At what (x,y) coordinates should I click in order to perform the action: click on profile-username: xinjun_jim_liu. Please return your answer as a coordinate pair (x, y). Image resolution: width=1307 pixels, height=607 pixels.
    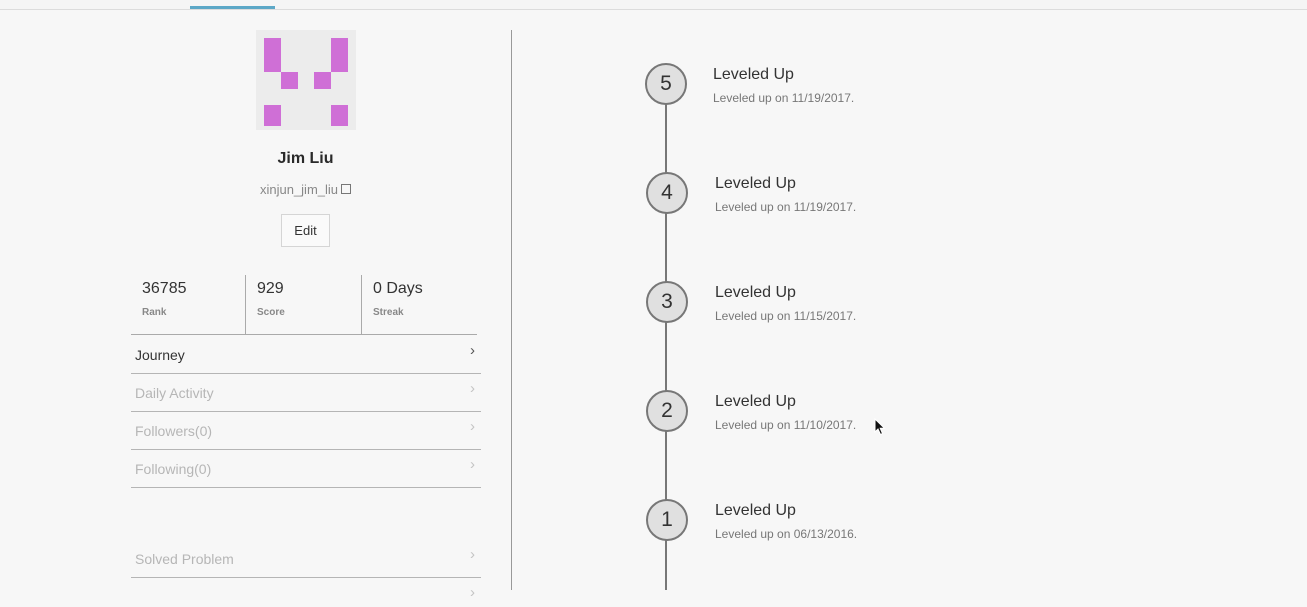
    Looking at the image, I should click on (305, 189).